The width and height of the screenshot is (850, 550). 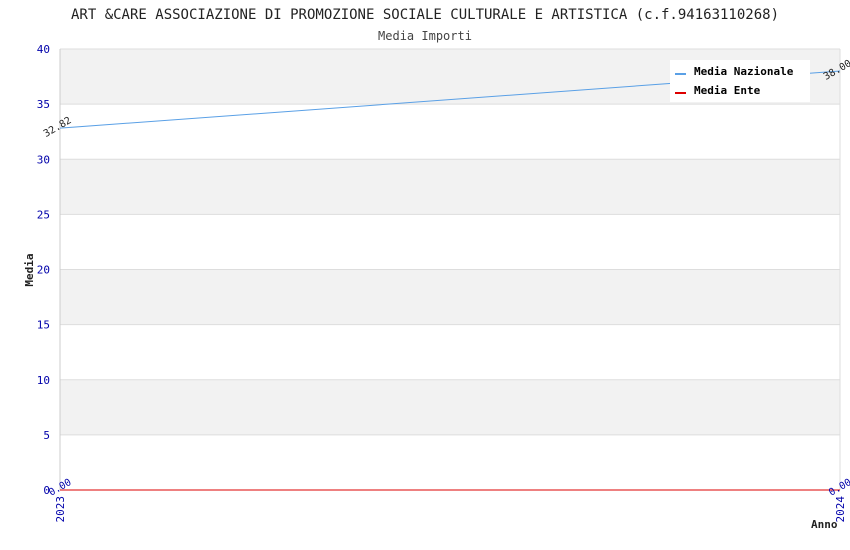 I want to click on y-tick-label: 25, so click(x=43, y=214).